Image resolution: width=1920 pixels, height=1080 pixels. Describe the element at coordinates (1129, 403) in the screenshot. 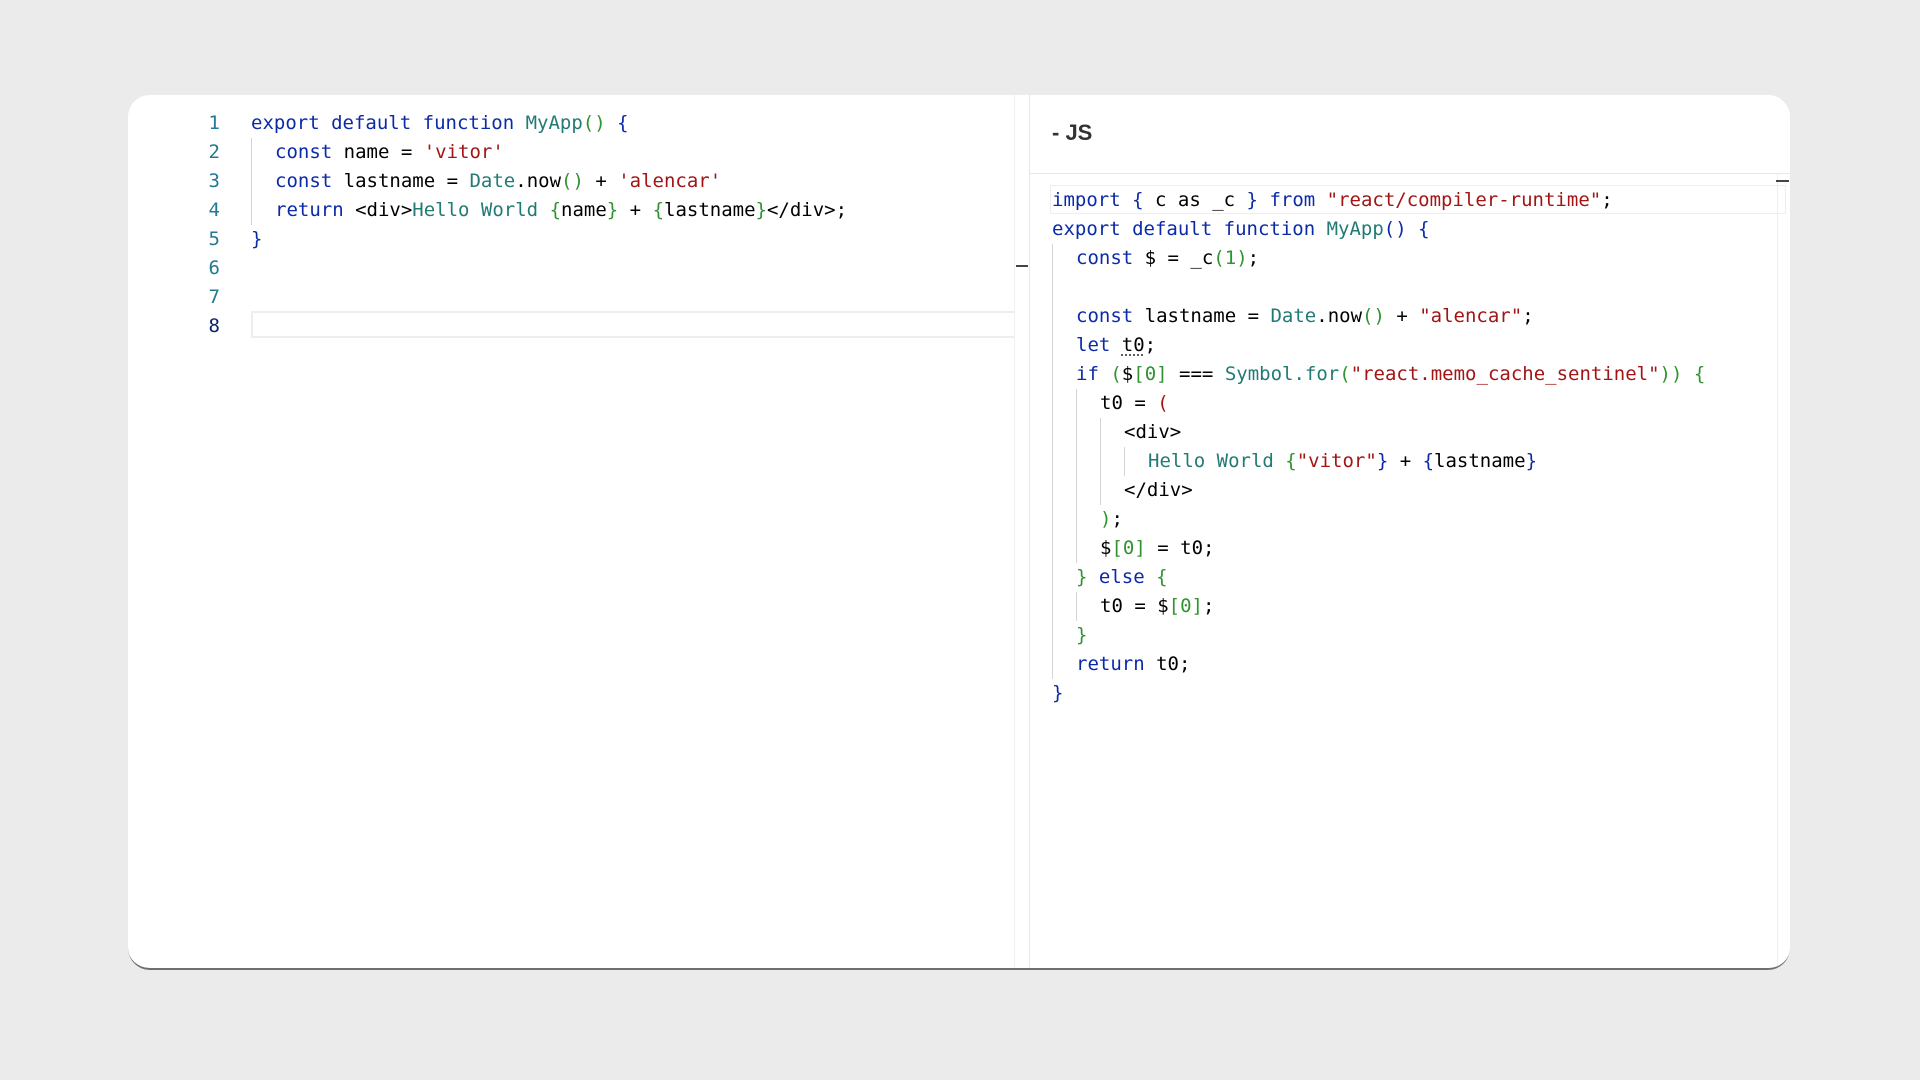

I see `code-token: t0 =` at that location.